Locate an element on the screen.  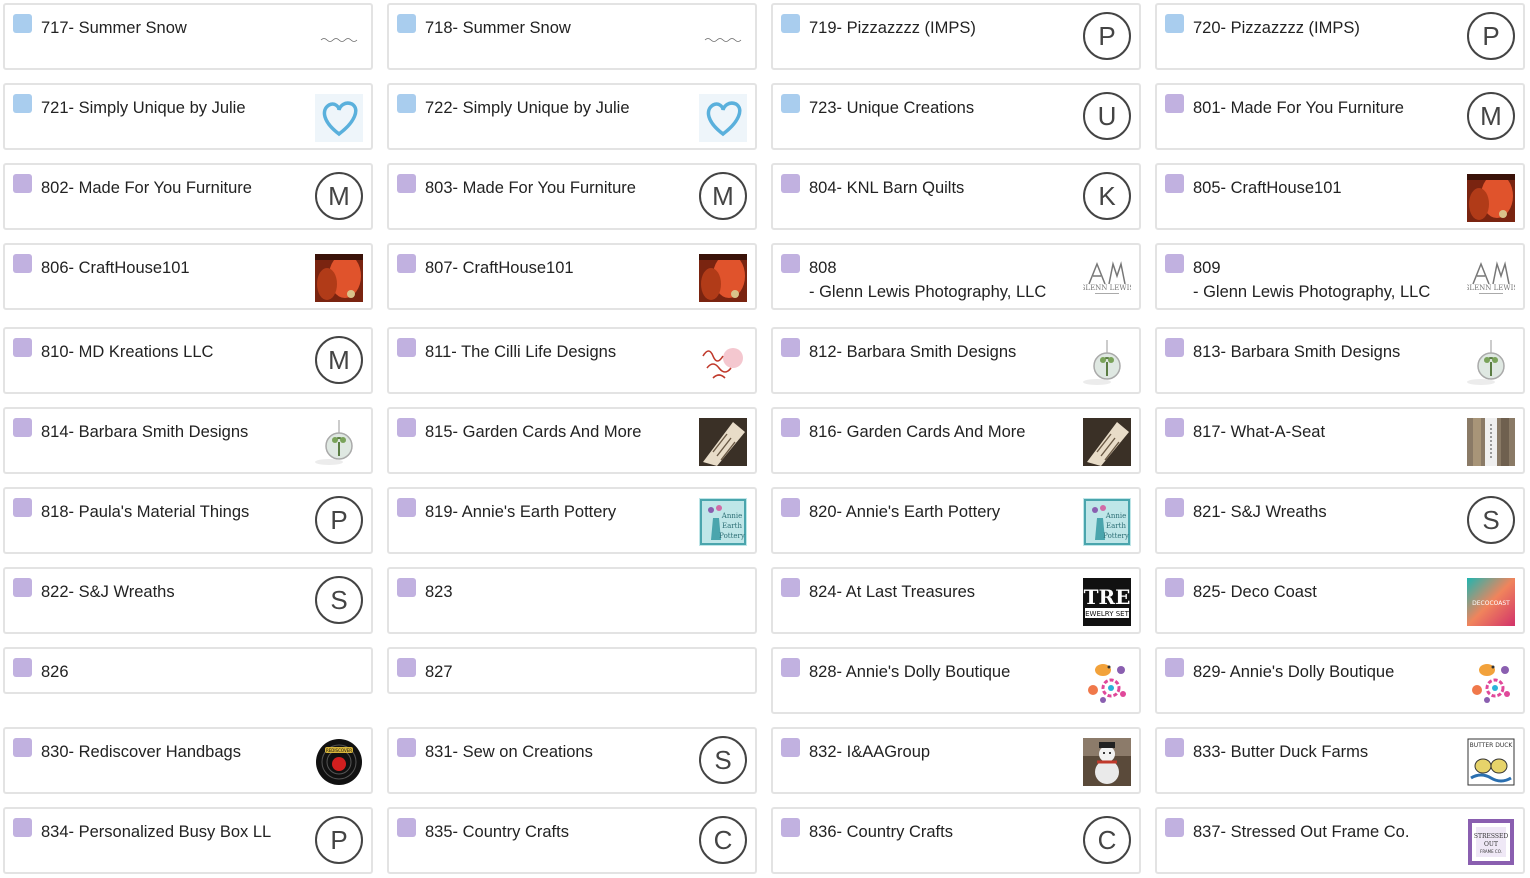
vendor-card: 818- Paula's Material Things P is located at coordinates (188, 520).